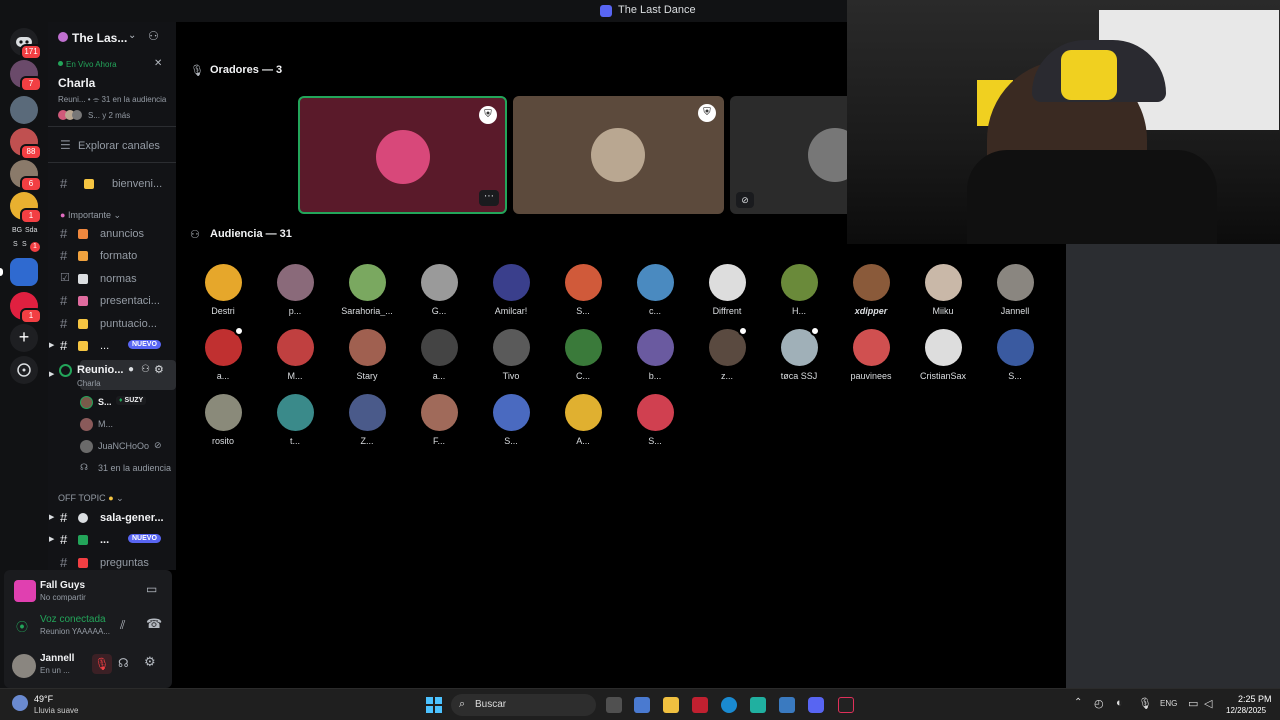  I want to click on discord-home-icon: 171, so click(26, 44).